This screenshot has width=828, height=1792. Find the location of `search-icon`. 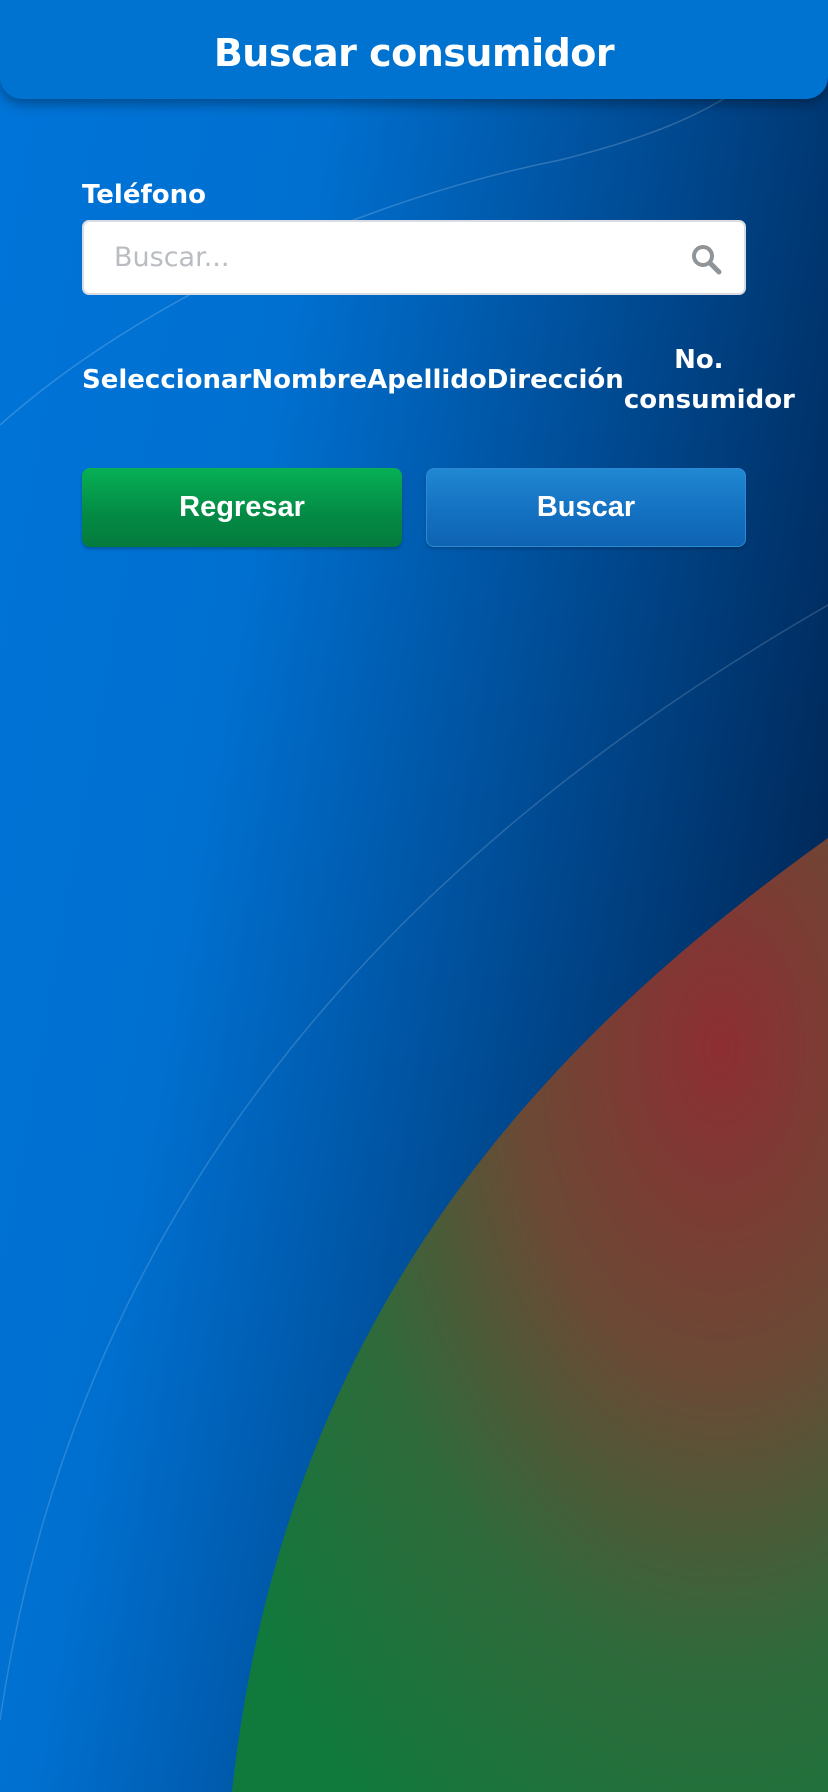

search-icon is located at coordinates (706, 259).